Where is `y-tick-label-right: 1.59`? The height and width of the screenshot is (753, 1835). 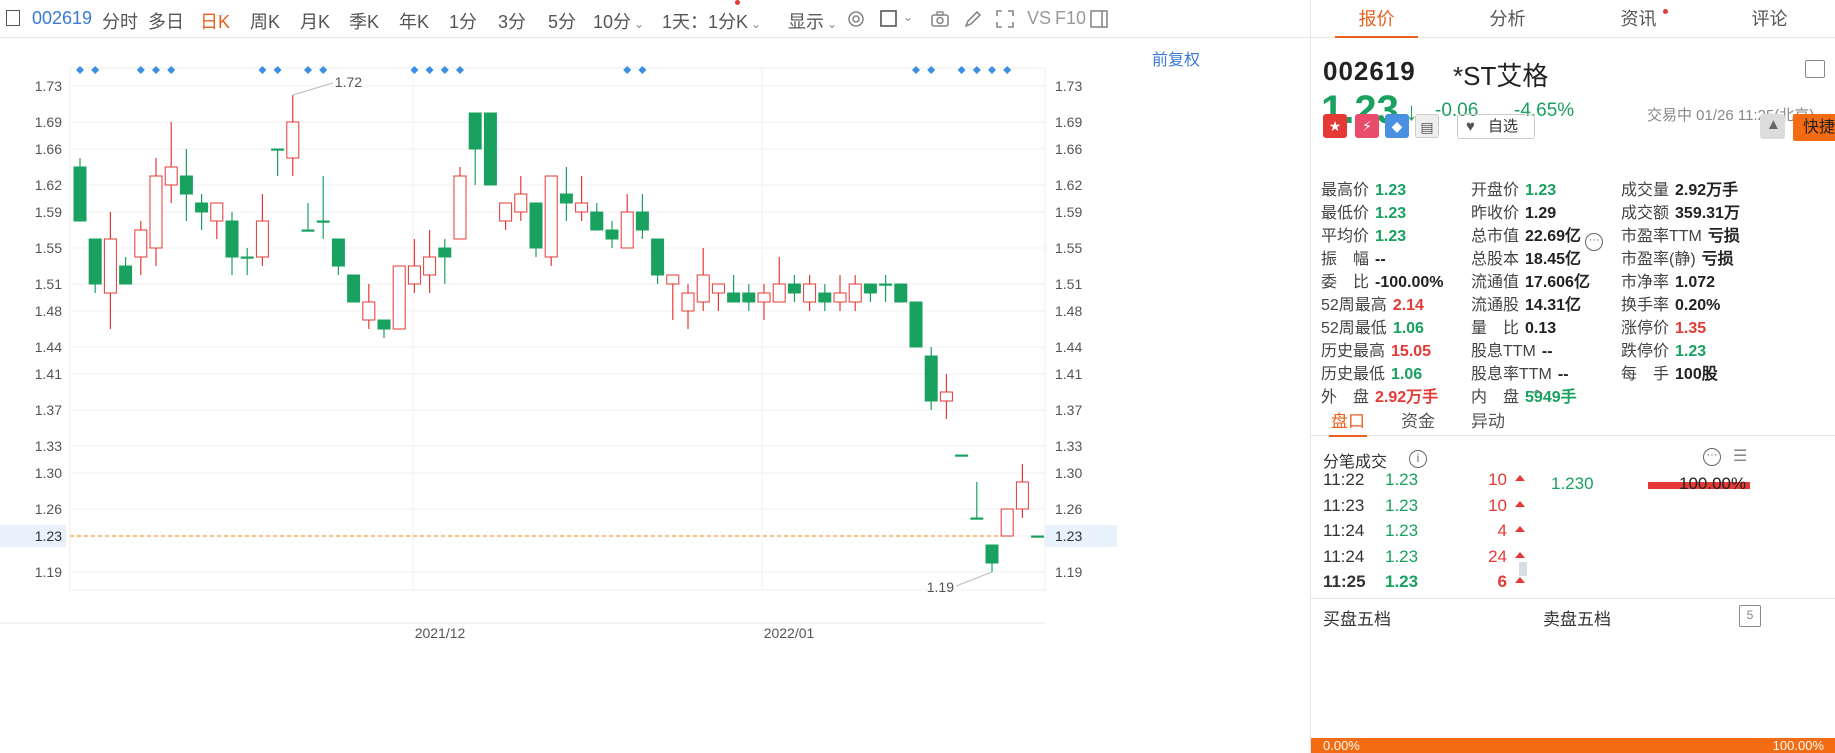
y-tick-label-right: 1.59 is located at coordinates (1068, 212).